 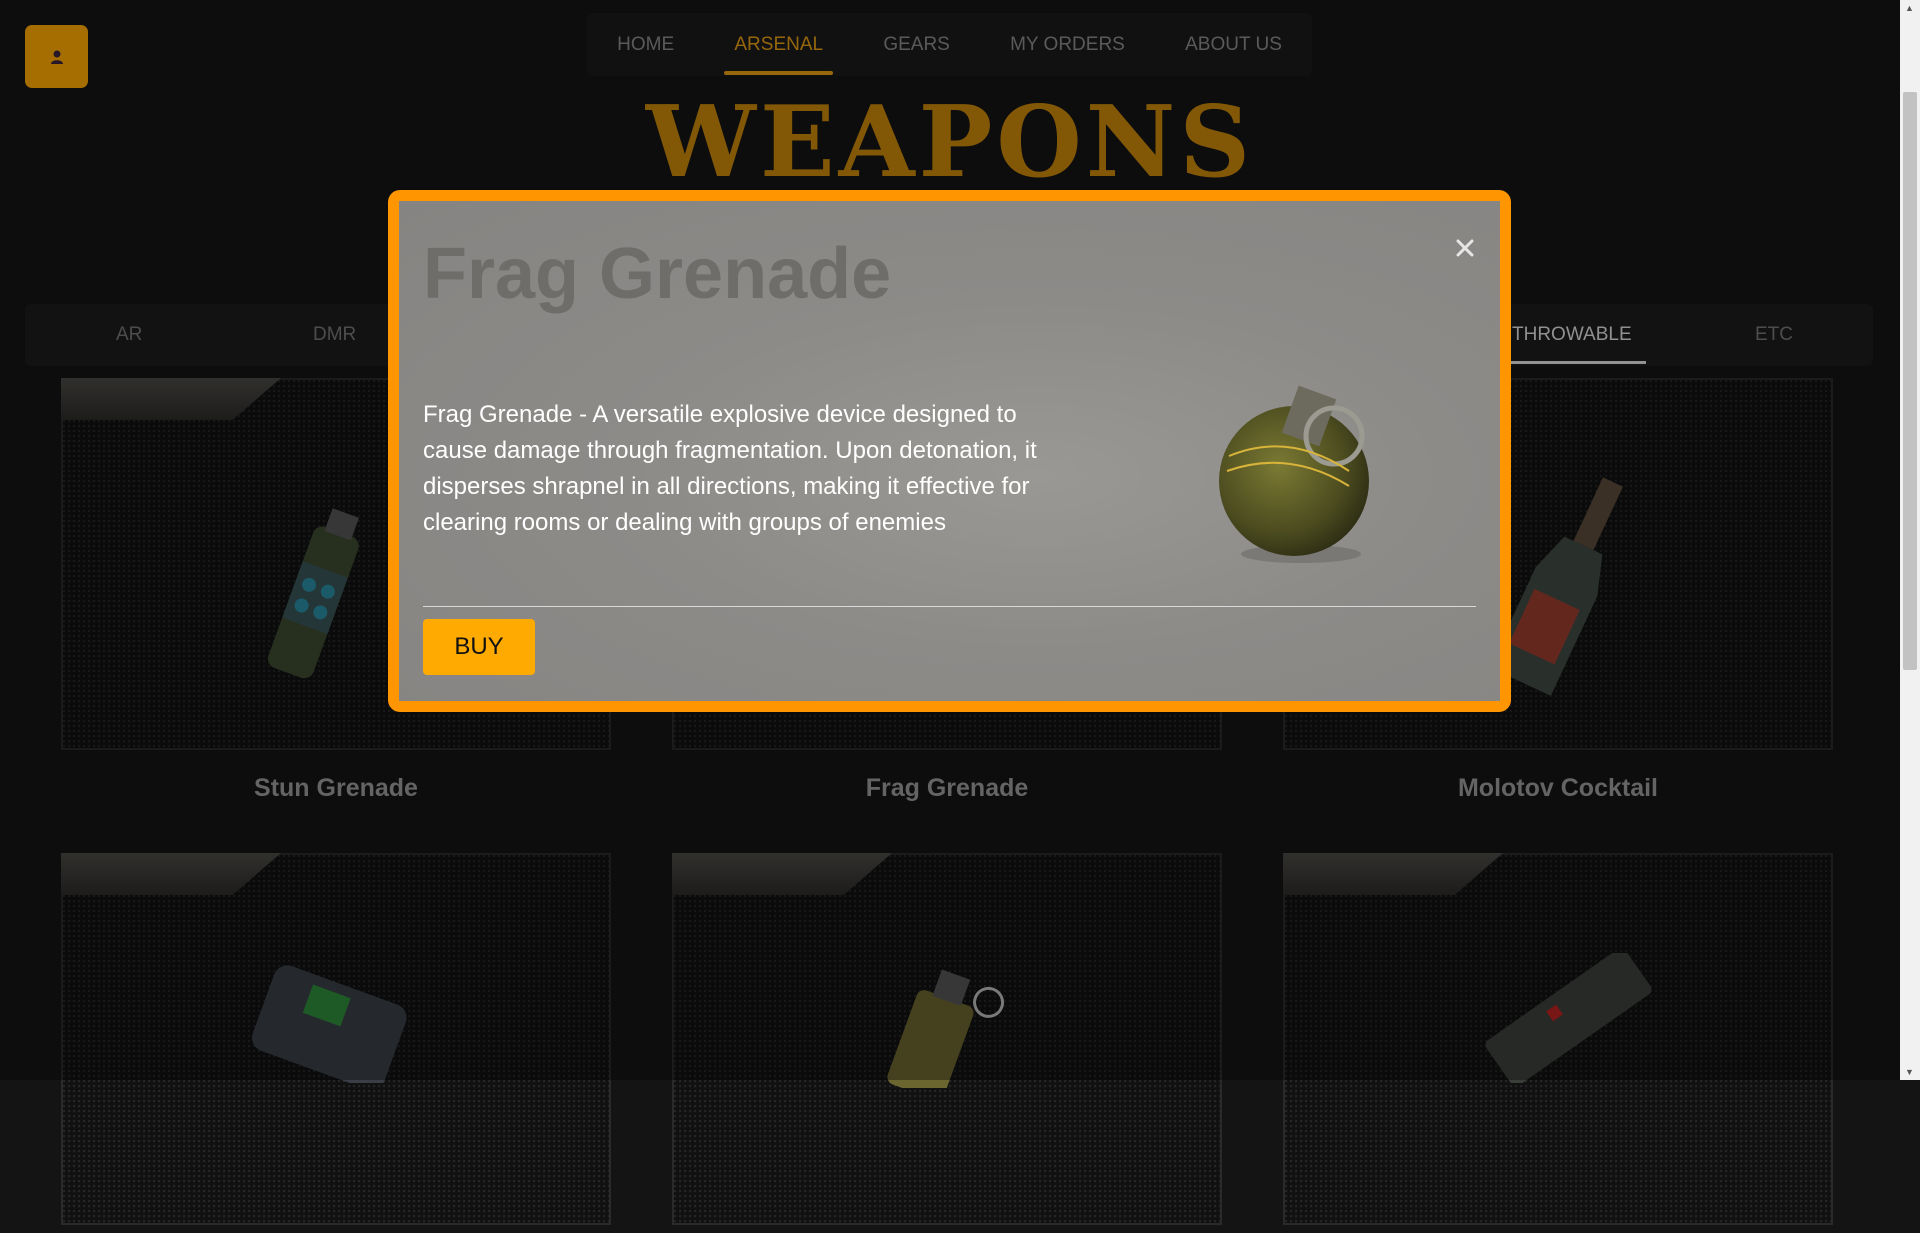 What do you see at coordinates (1909, 8) in the screenshot?
I see `scroll-up-icon: ▲` at bounding box center [1909, 8].